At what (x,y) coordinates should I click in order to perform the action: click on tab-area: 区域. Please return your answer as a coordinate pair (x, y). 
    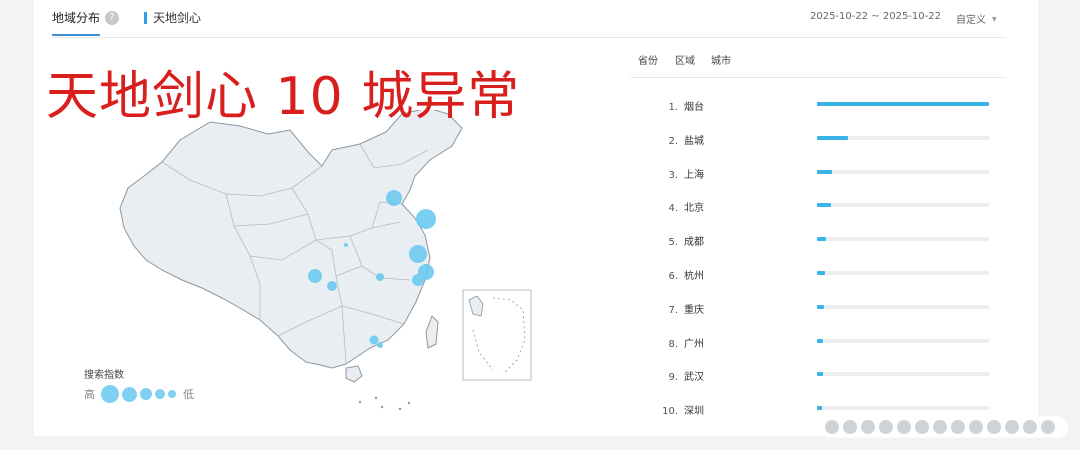
    Looking at the image, I should click on (685, 59).